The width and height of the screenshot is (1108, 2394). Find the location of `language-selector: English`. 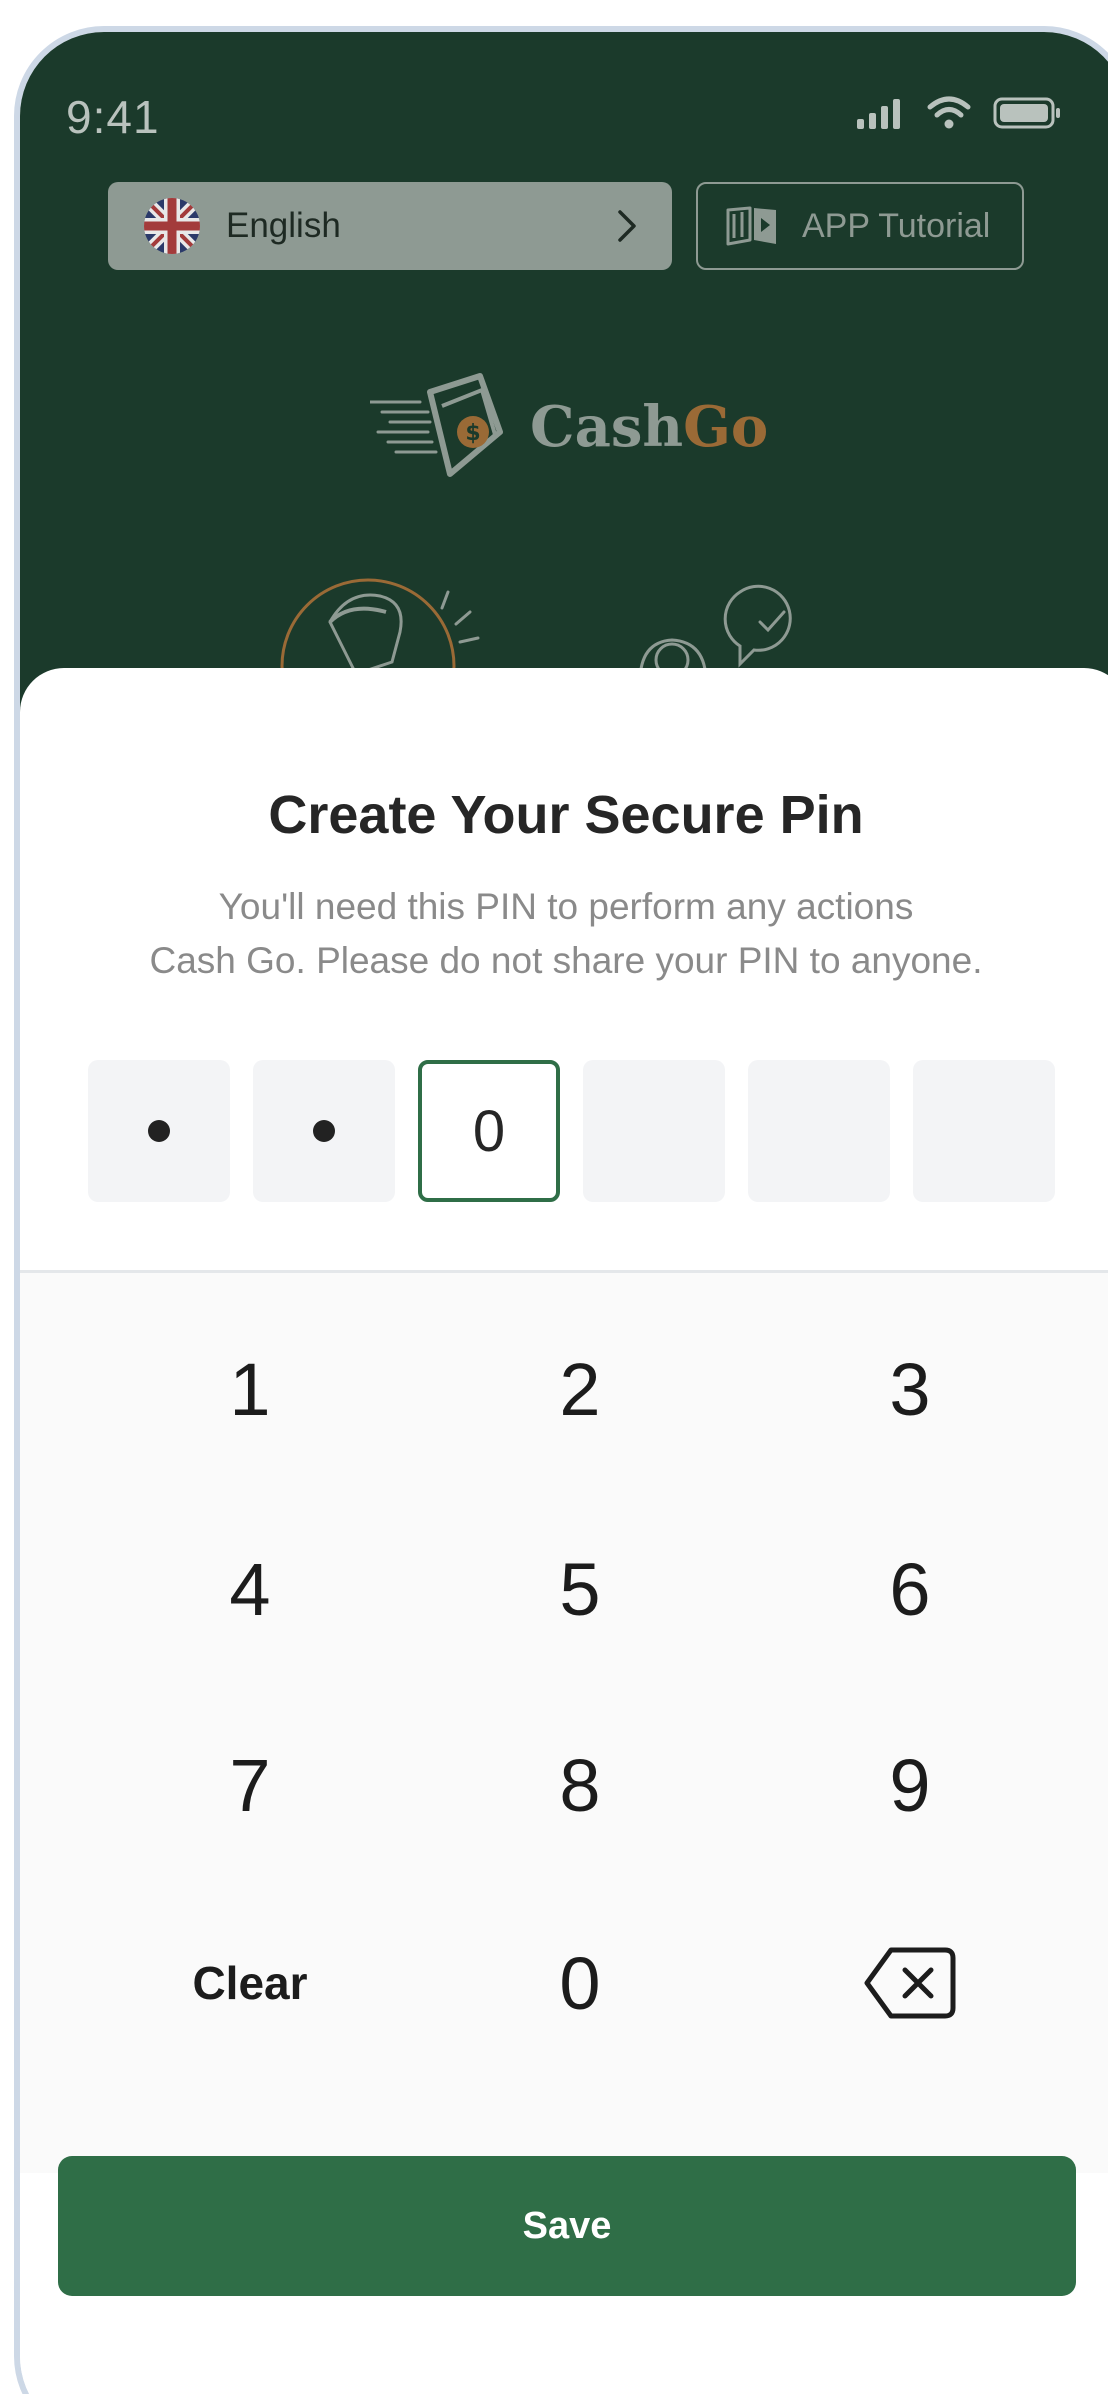

language-selector: English is located at coordinates (390, 226).